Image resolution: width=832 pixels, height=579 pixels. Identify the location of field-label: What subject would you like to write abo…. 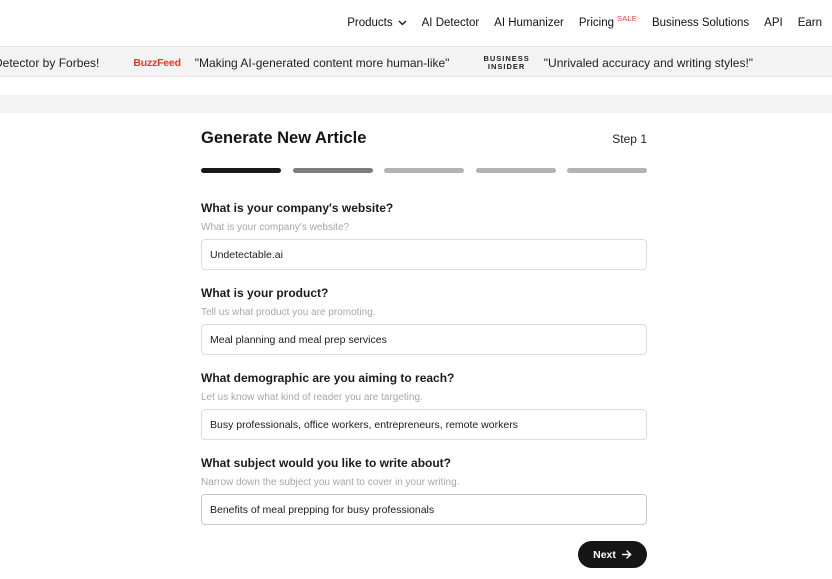
(326, 463).